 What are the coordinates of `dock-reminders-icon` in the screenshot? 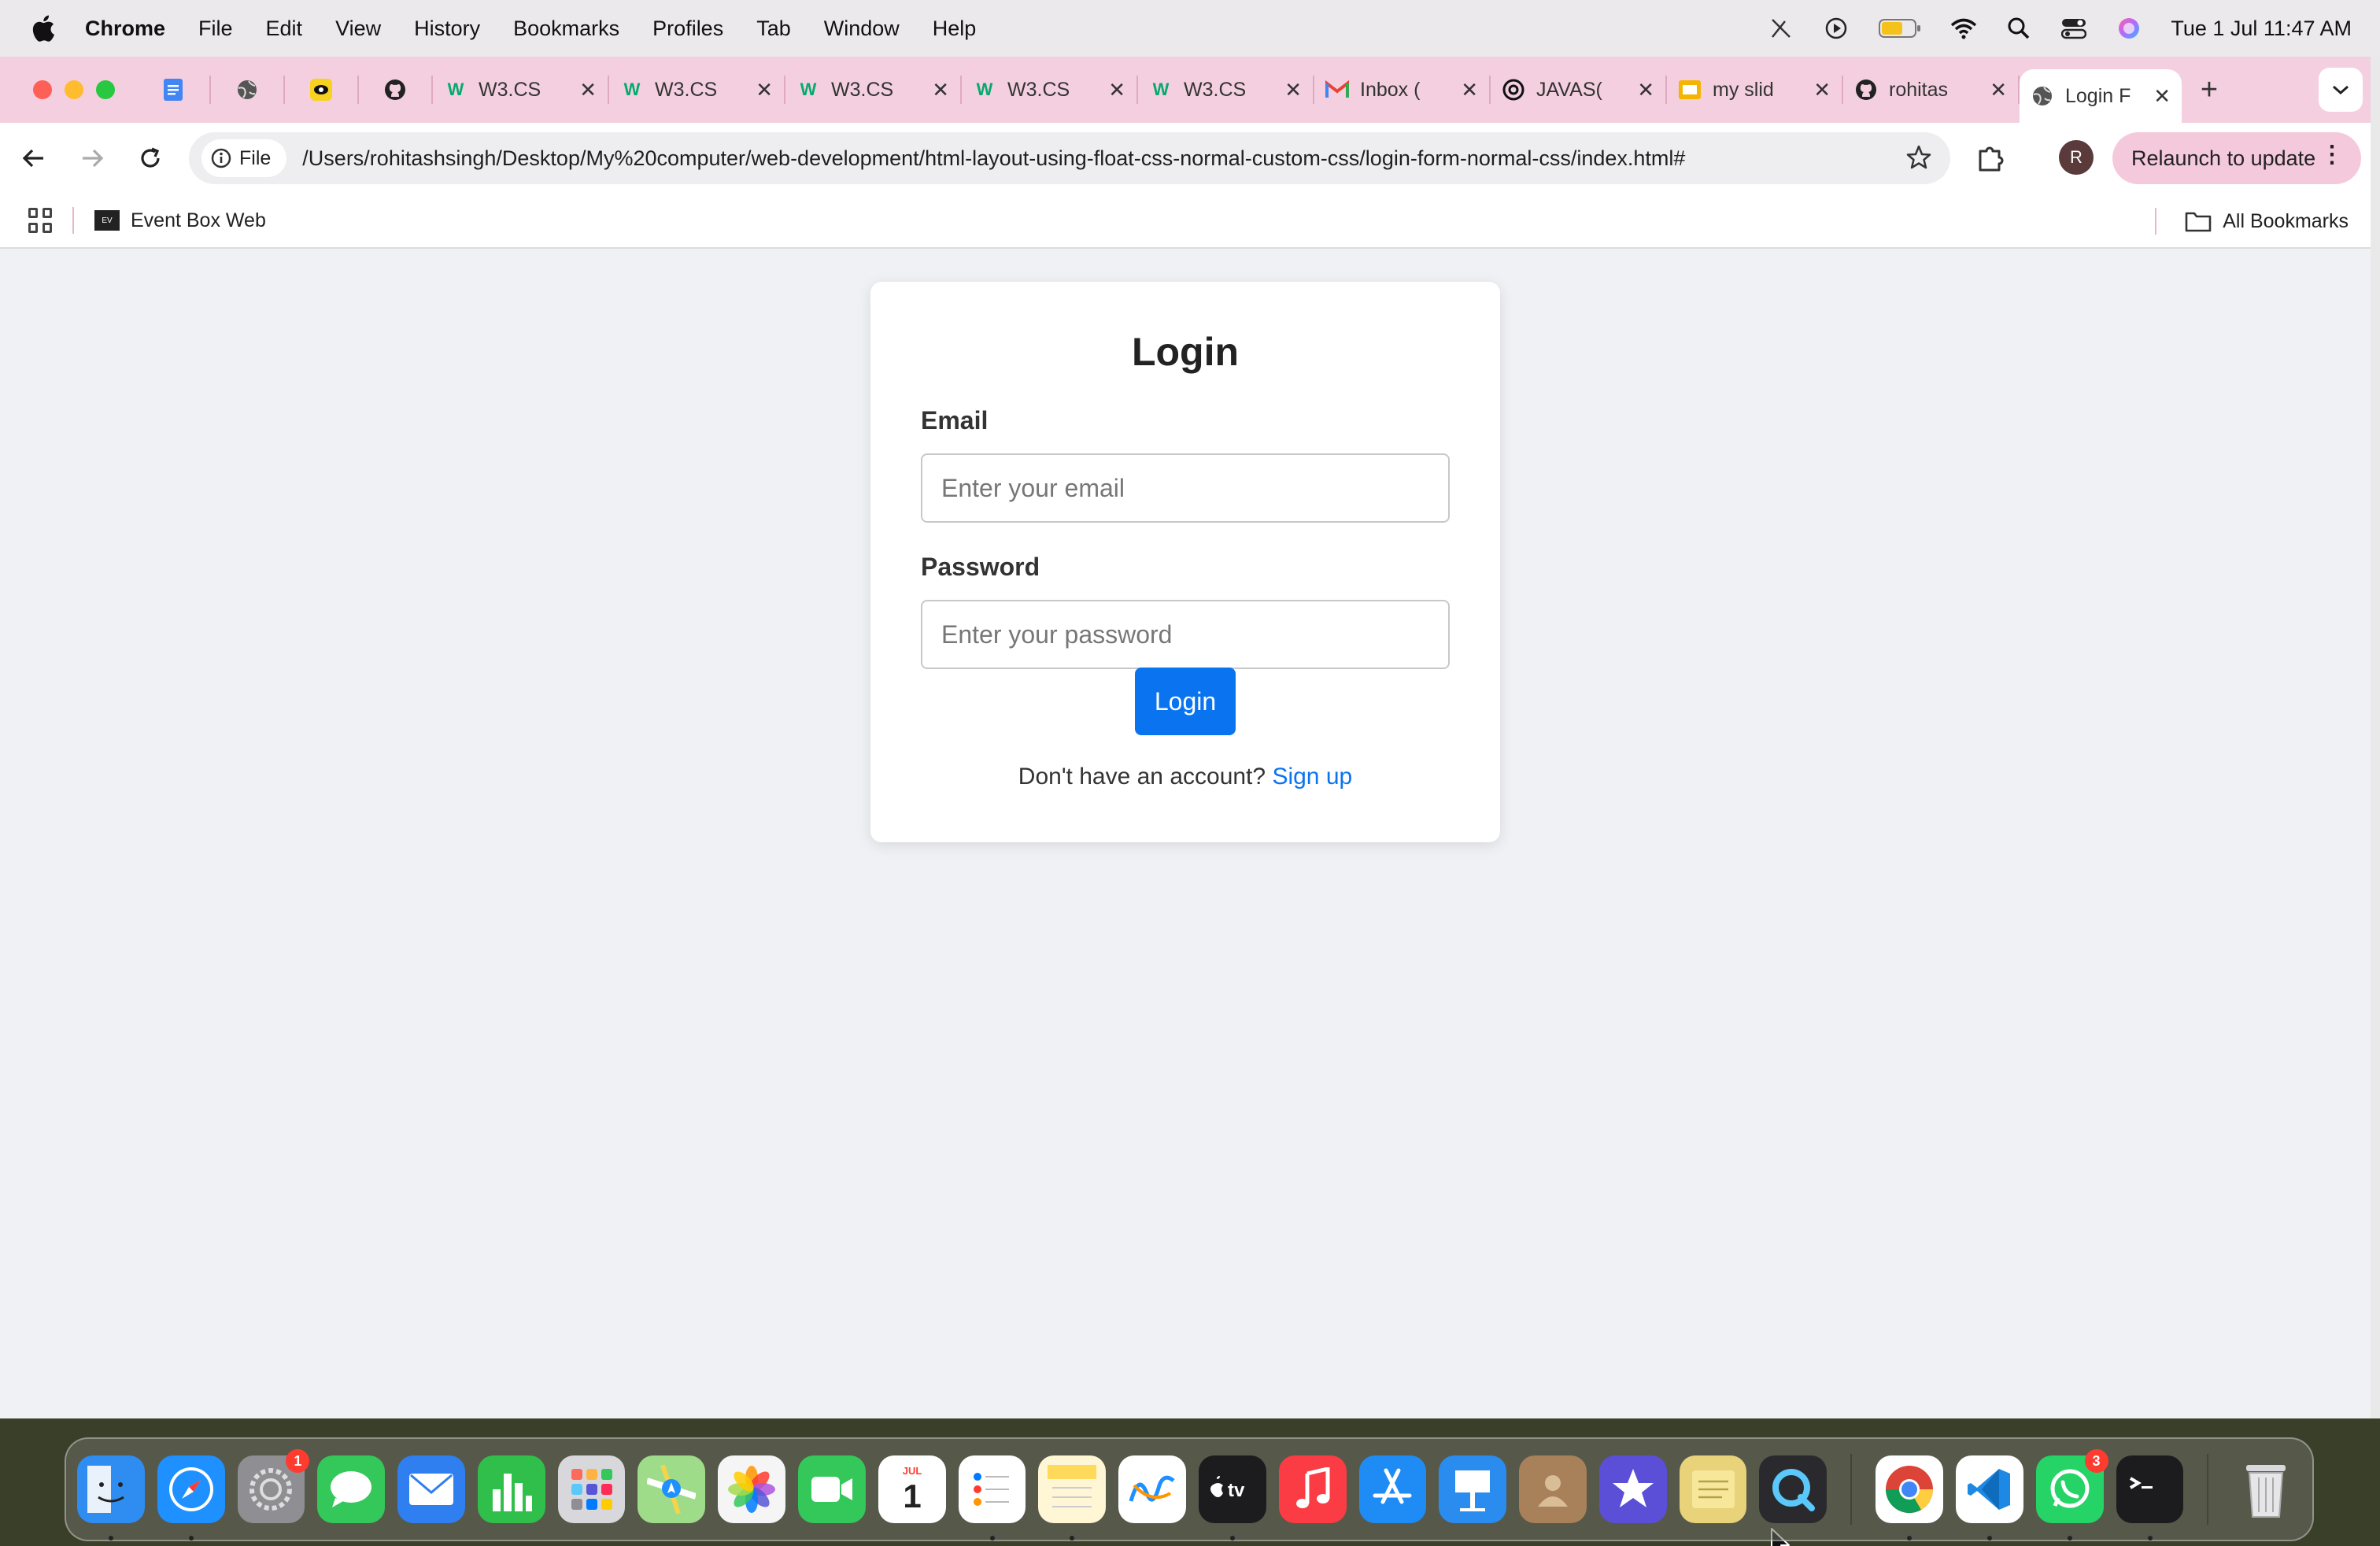 It's located at (992, 1497).